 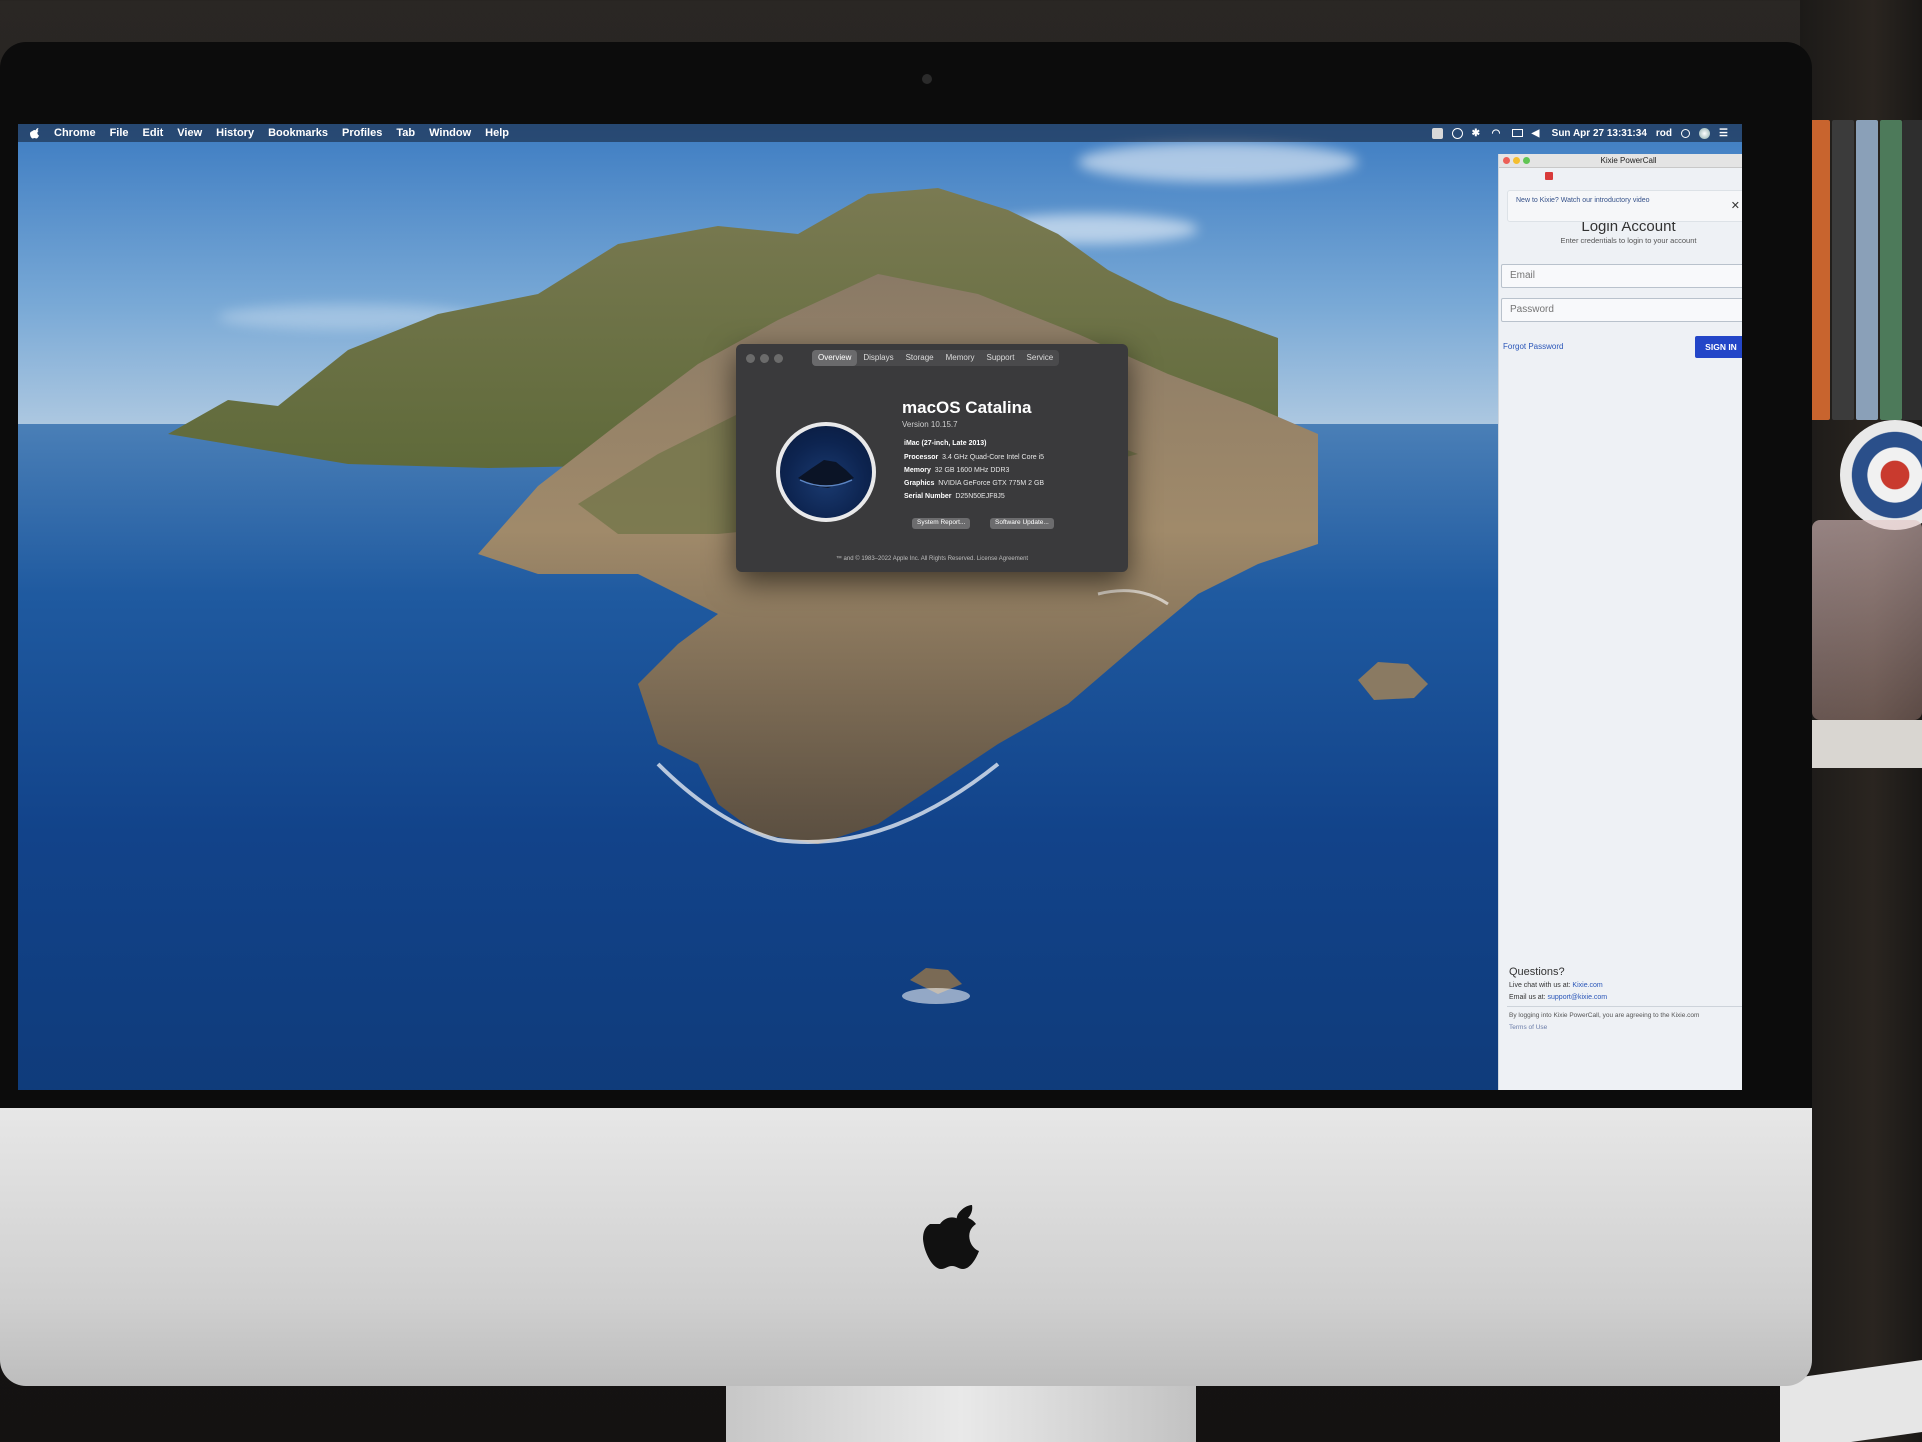 What do you see at coordinates (927, 79) in the screenshot?
I see `camera` at bounding box center [927, 79].